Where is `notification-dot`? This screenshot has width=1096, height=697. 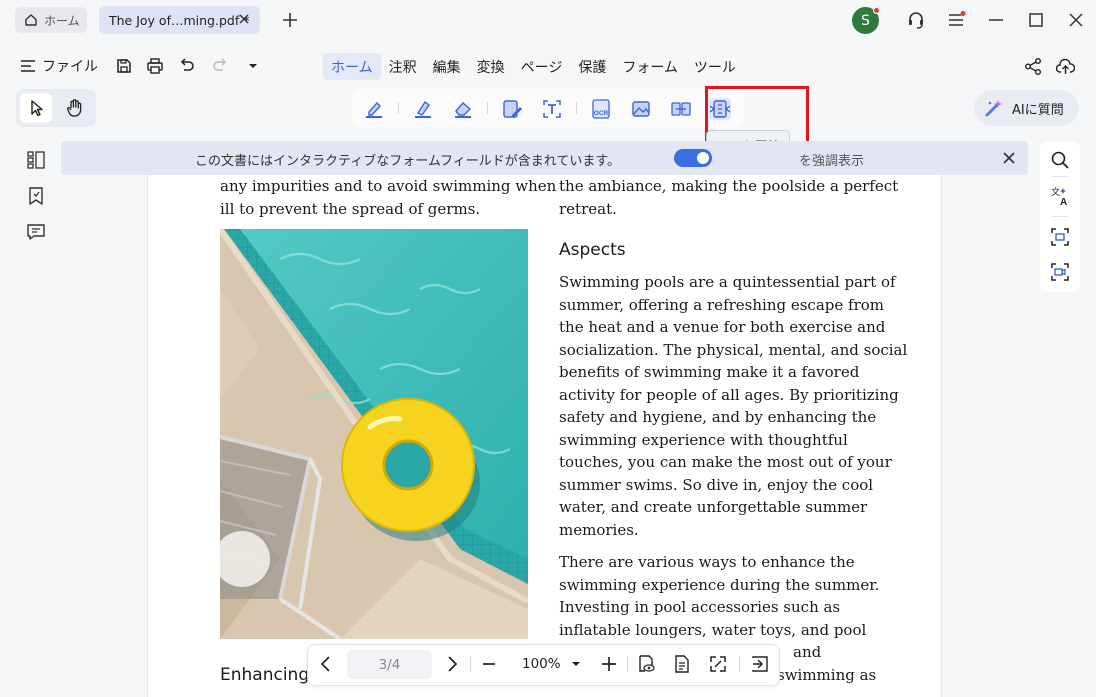 notification-dot is located at coordinates (876, 10).